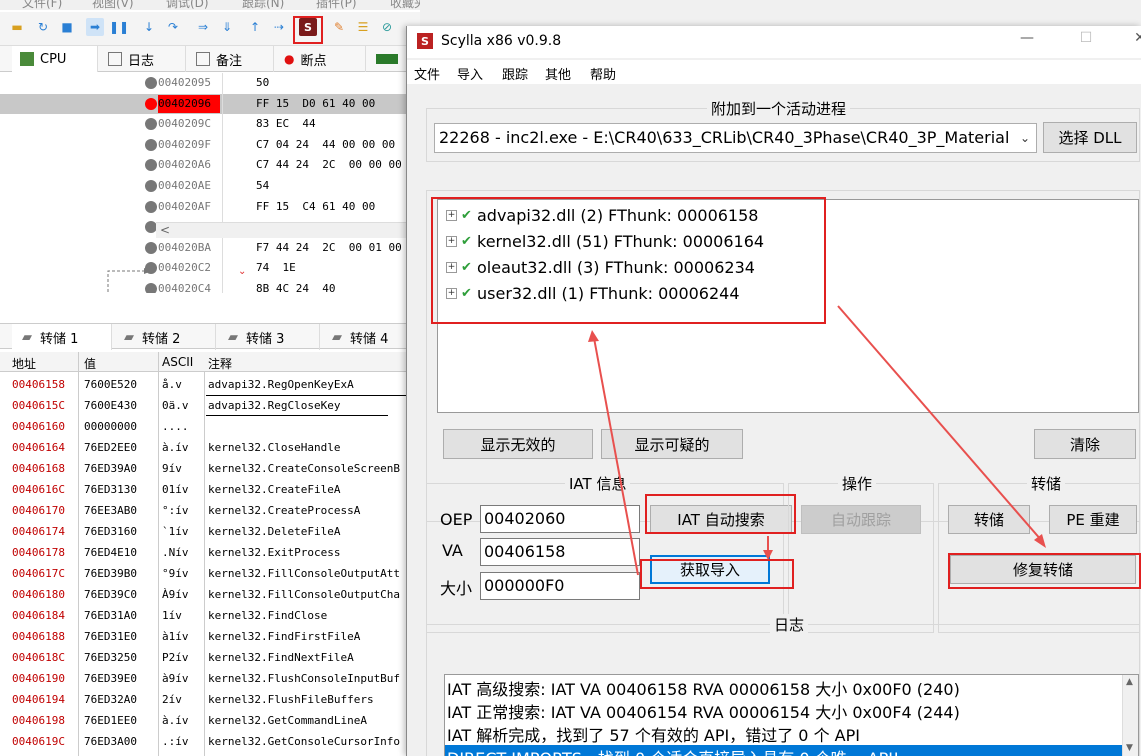  I want to click on cpu-row: 004020C2 74 1E, so click(210, 268).